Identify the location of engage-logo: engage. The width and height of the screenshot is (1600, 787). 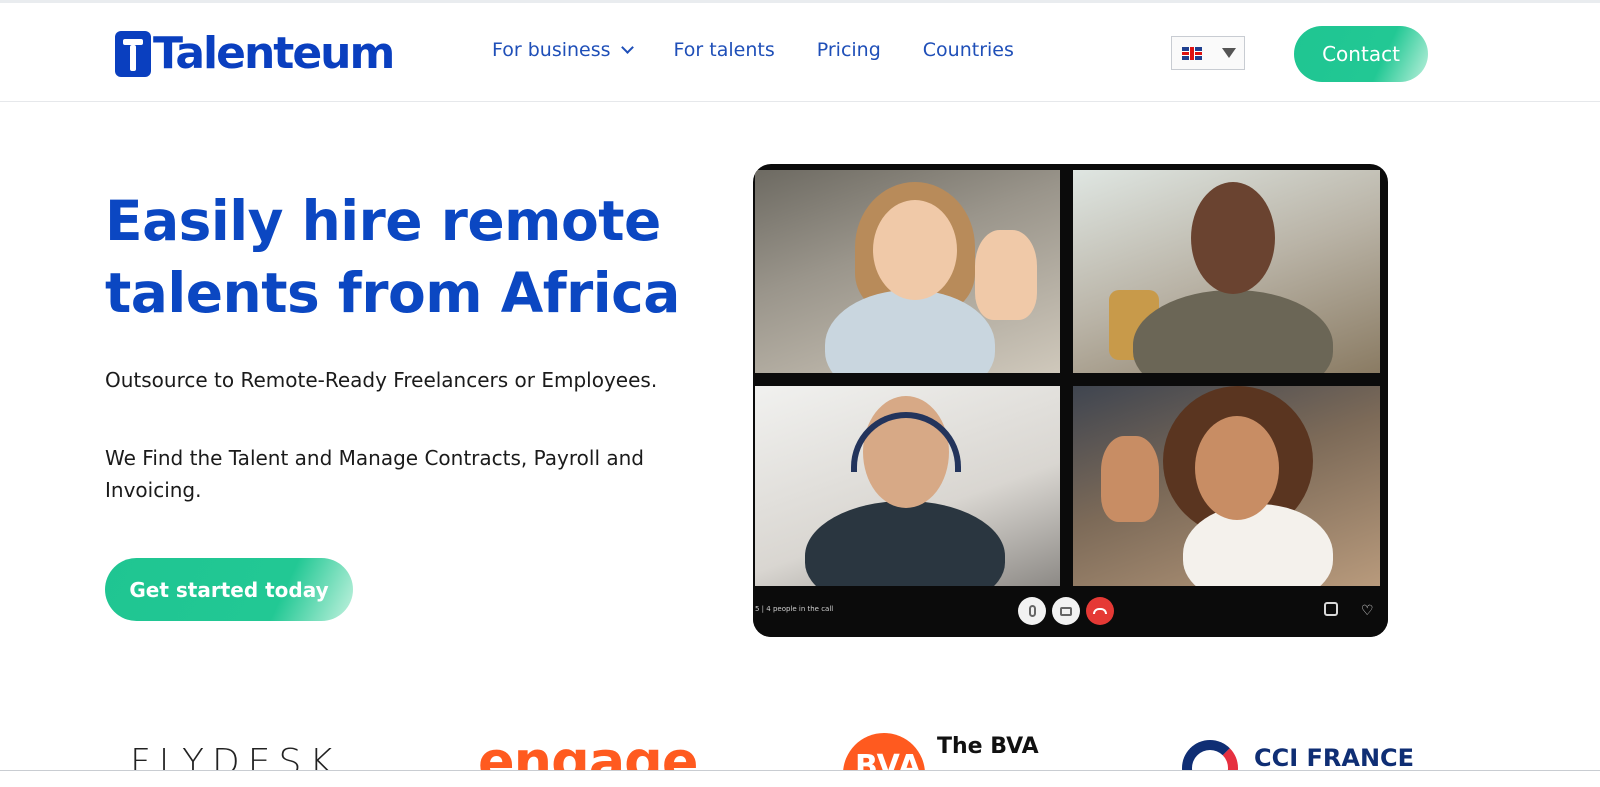
(588, 750).